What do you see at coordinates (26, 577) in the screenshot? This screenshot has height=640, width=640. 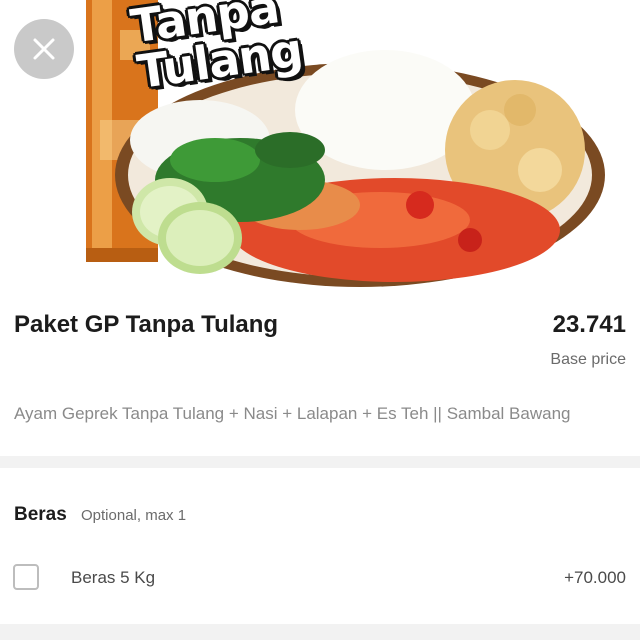 I see `checkbox-icon` at bounding box center [26, 577].